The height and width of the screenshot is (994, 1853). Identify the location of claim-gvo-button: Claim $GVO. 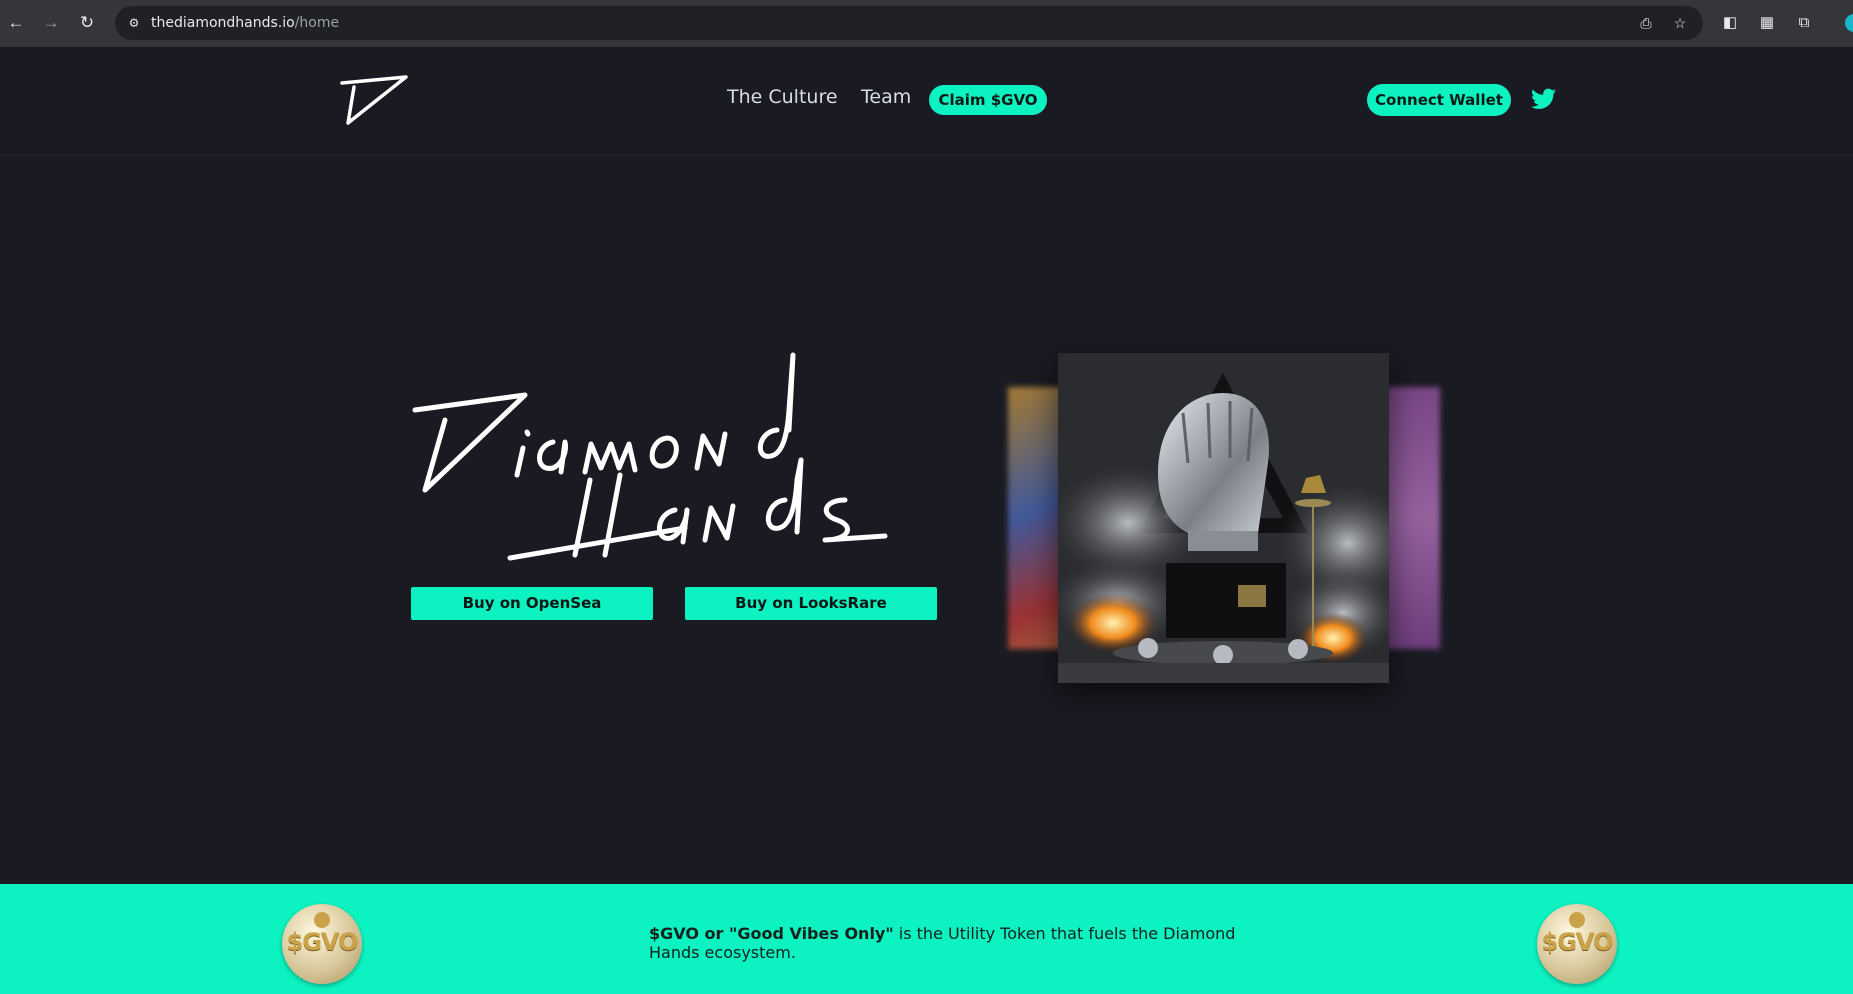
(988, 100).